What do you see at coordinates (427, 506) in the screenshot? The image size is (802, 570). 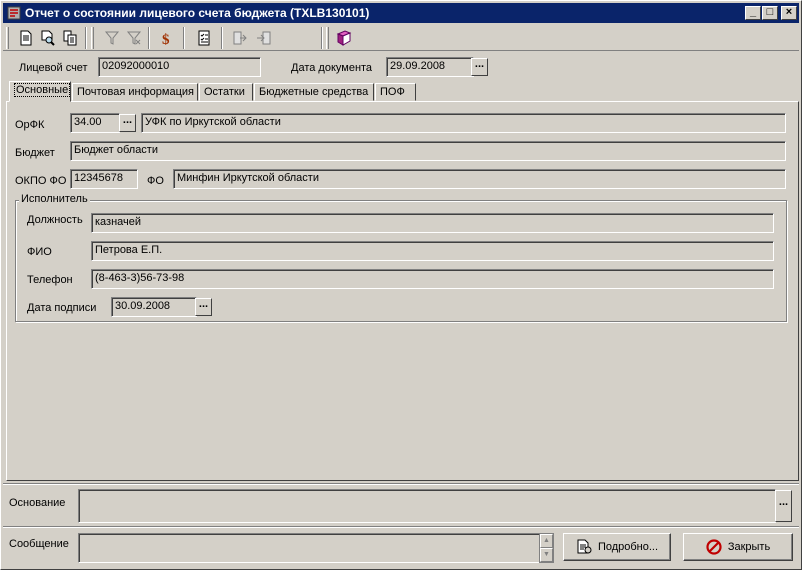 I see `basis-field` at bounding box center [427, 506].